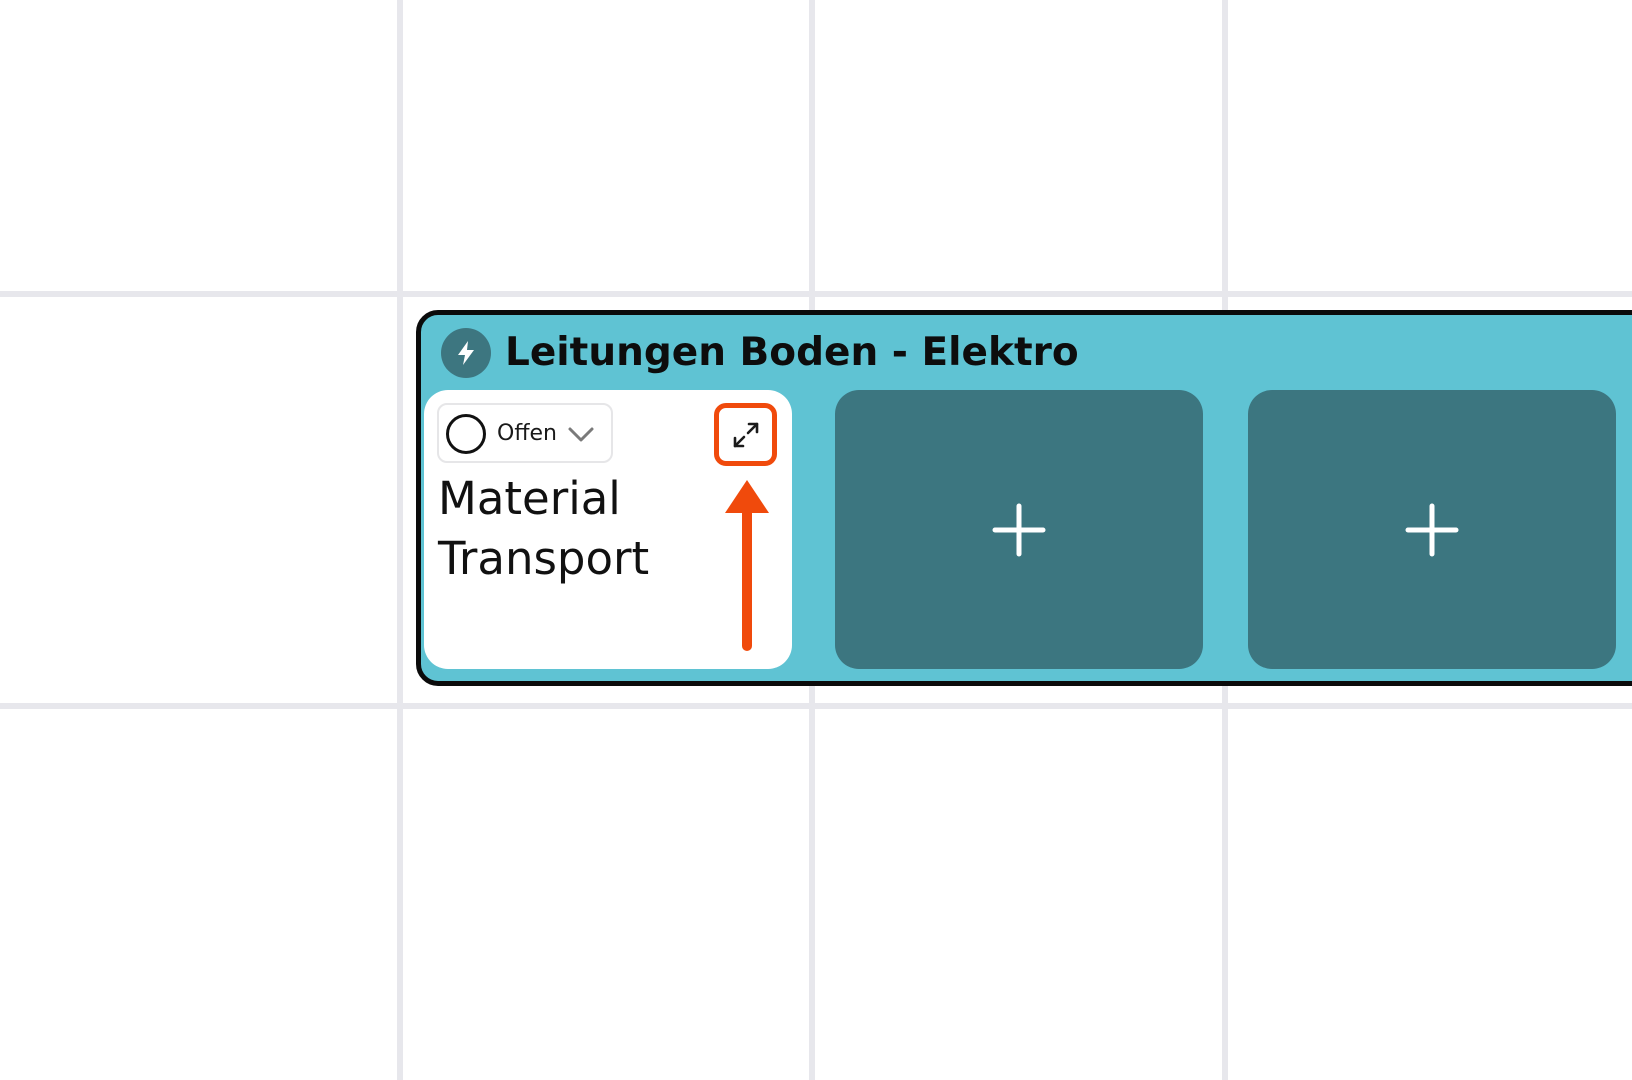 The image size is (1632, 1080). What do you see at coordinates (466, 434) in the screenshot?
I see `circle-outline-icon` at bounding box center [466, 434].